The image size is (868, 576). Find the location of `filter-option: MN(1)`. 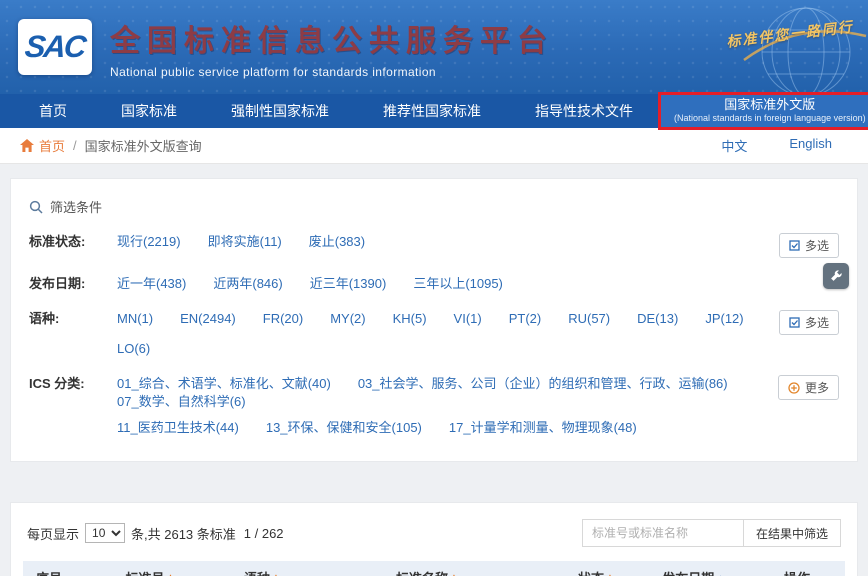

filter-option: MN(1) is located at coordinates (135, 319).